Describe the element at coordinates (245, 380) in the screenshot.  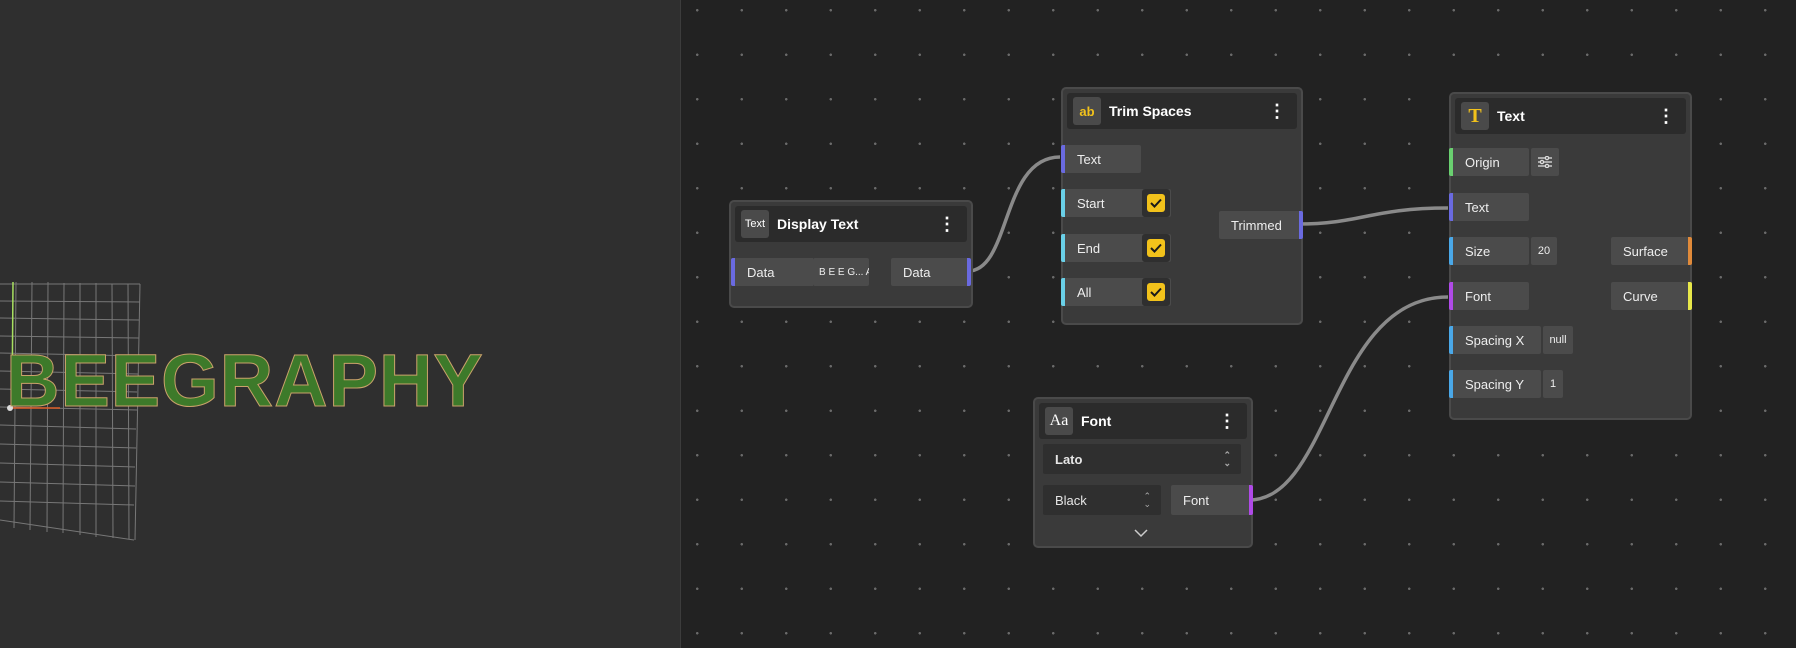
I see `rendered-text-geometry: BEEGRAPHY` at that location.